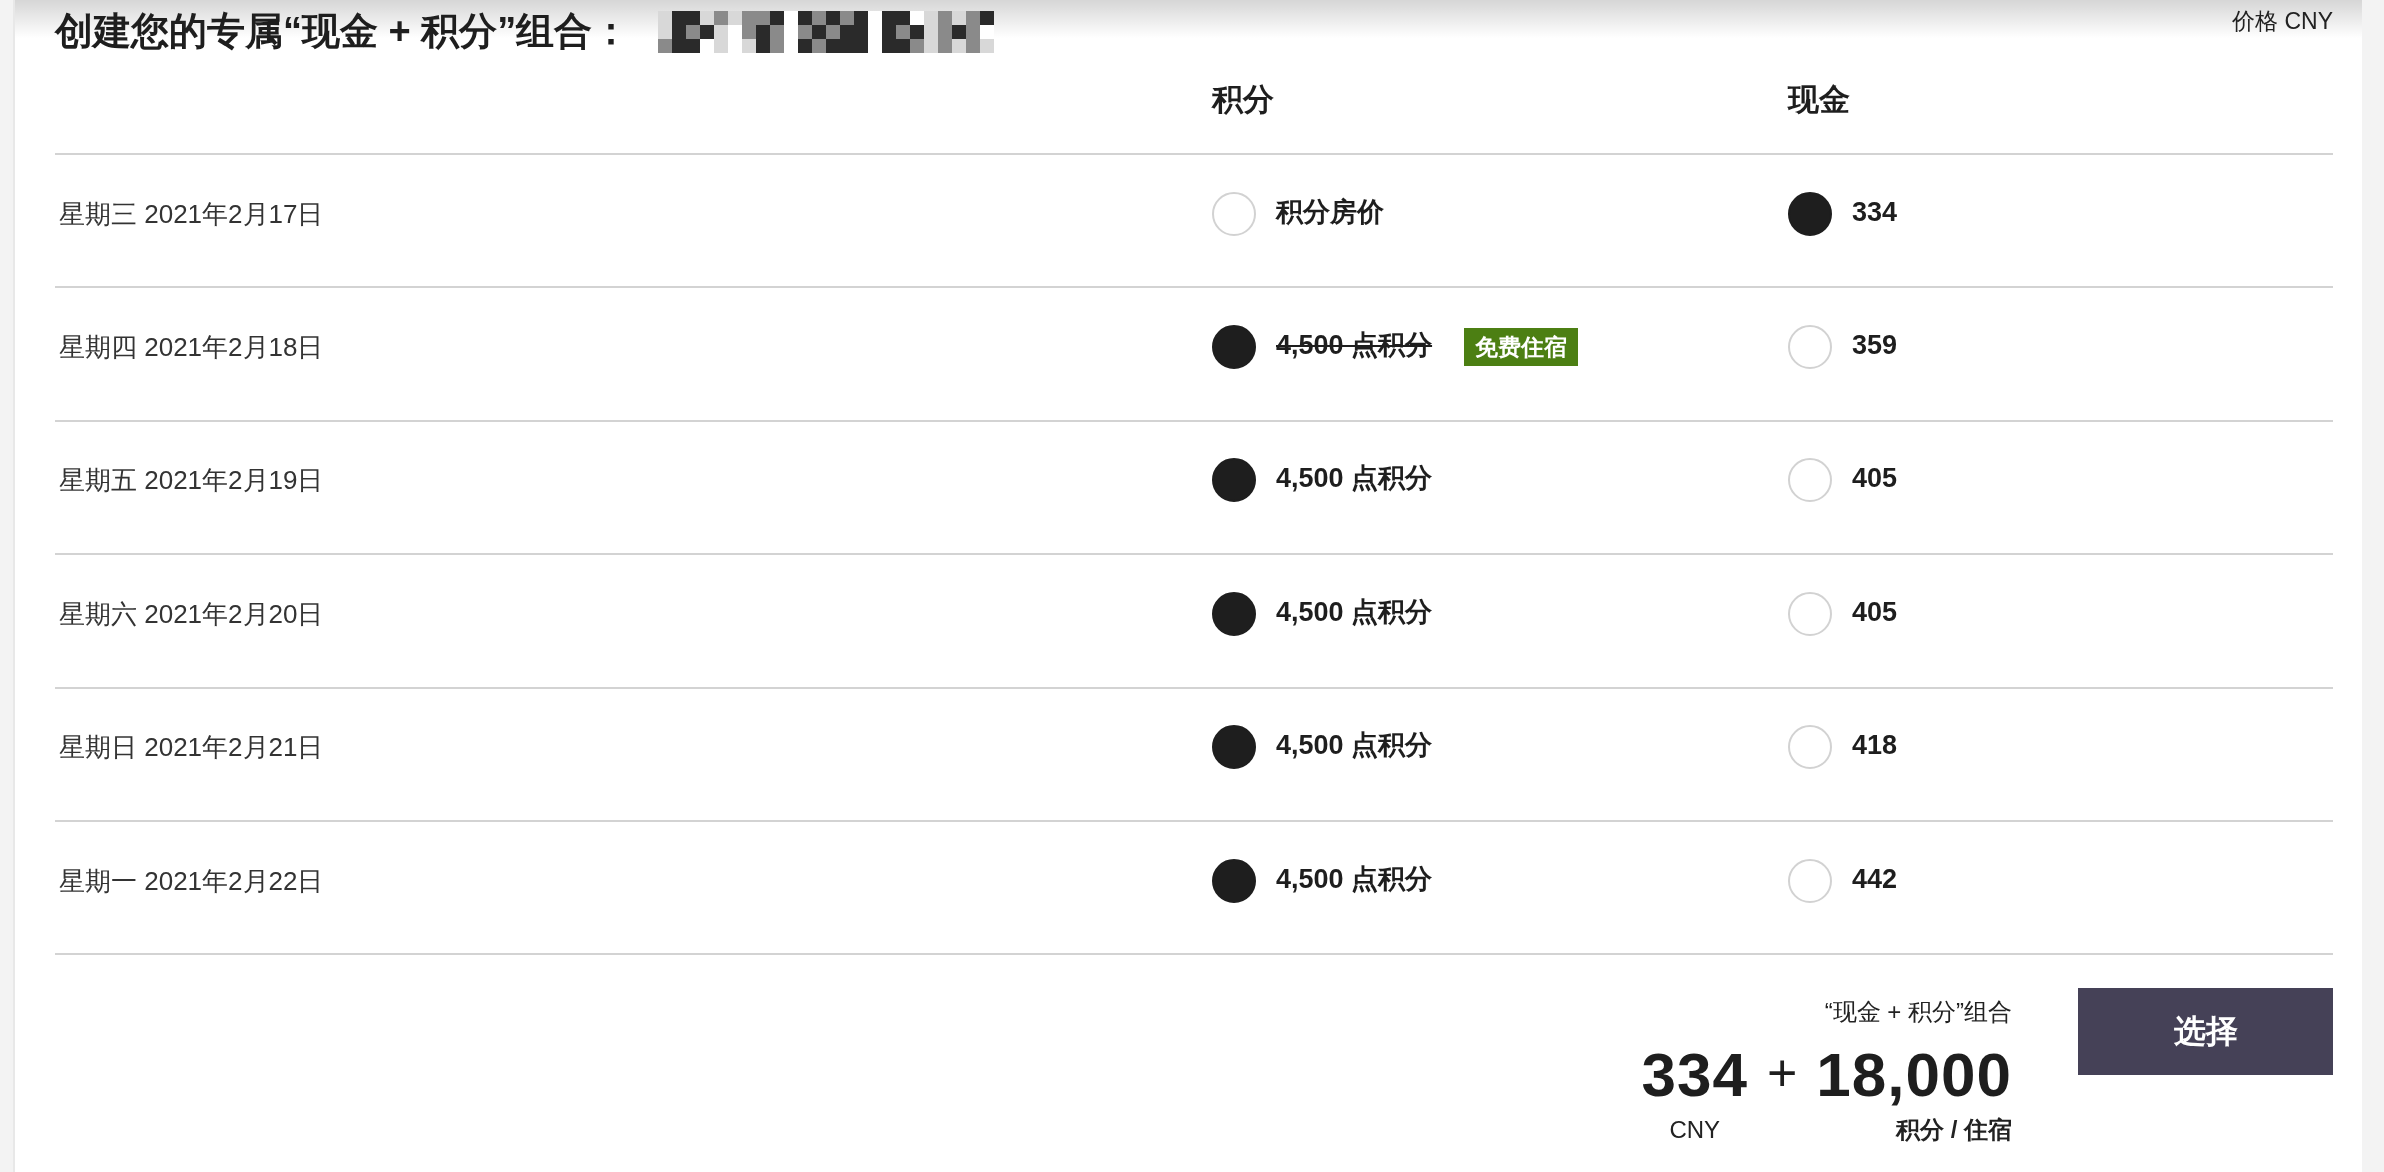 This screenshot has height=1172, width=2384. I want to click on points-total: 18,000, so click(1914, 1075).